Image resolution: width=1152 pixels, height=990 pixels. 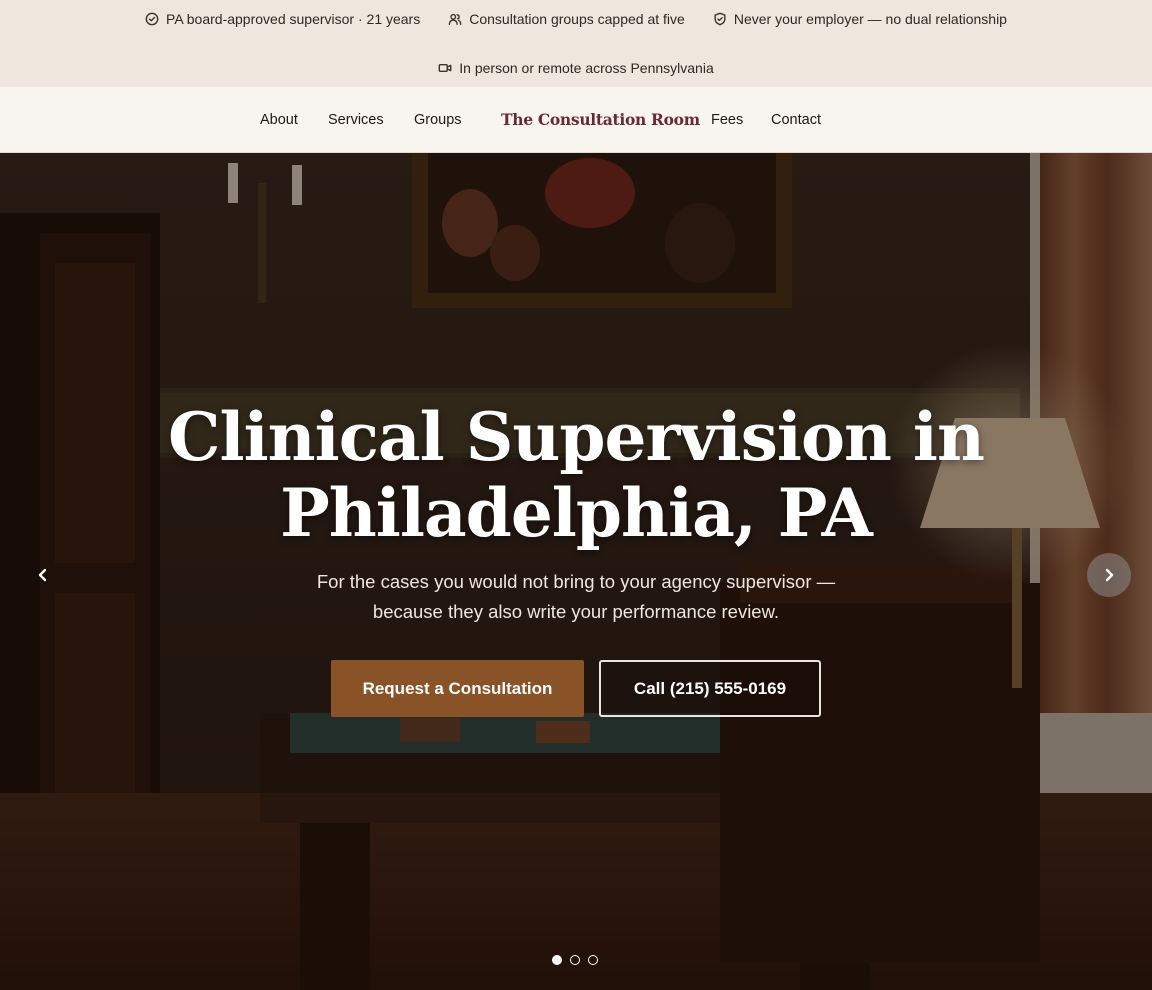 I want to click on brand-logo: The Consultation Room, so click(x=600, y=120).